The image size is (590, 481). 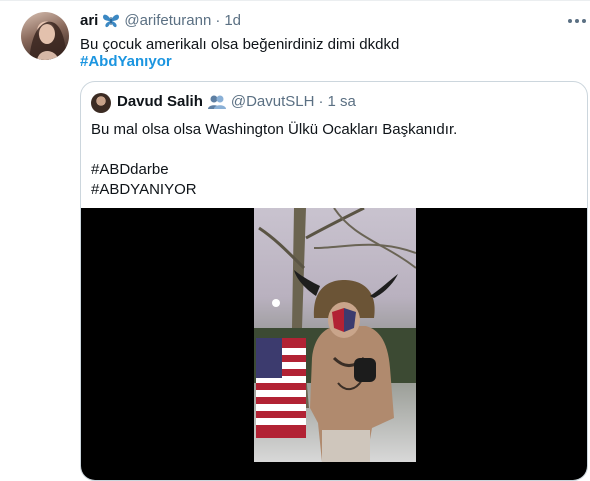 I want to click on quoted-hashtag: #ABDdarbe, so click(x=130, y=169).